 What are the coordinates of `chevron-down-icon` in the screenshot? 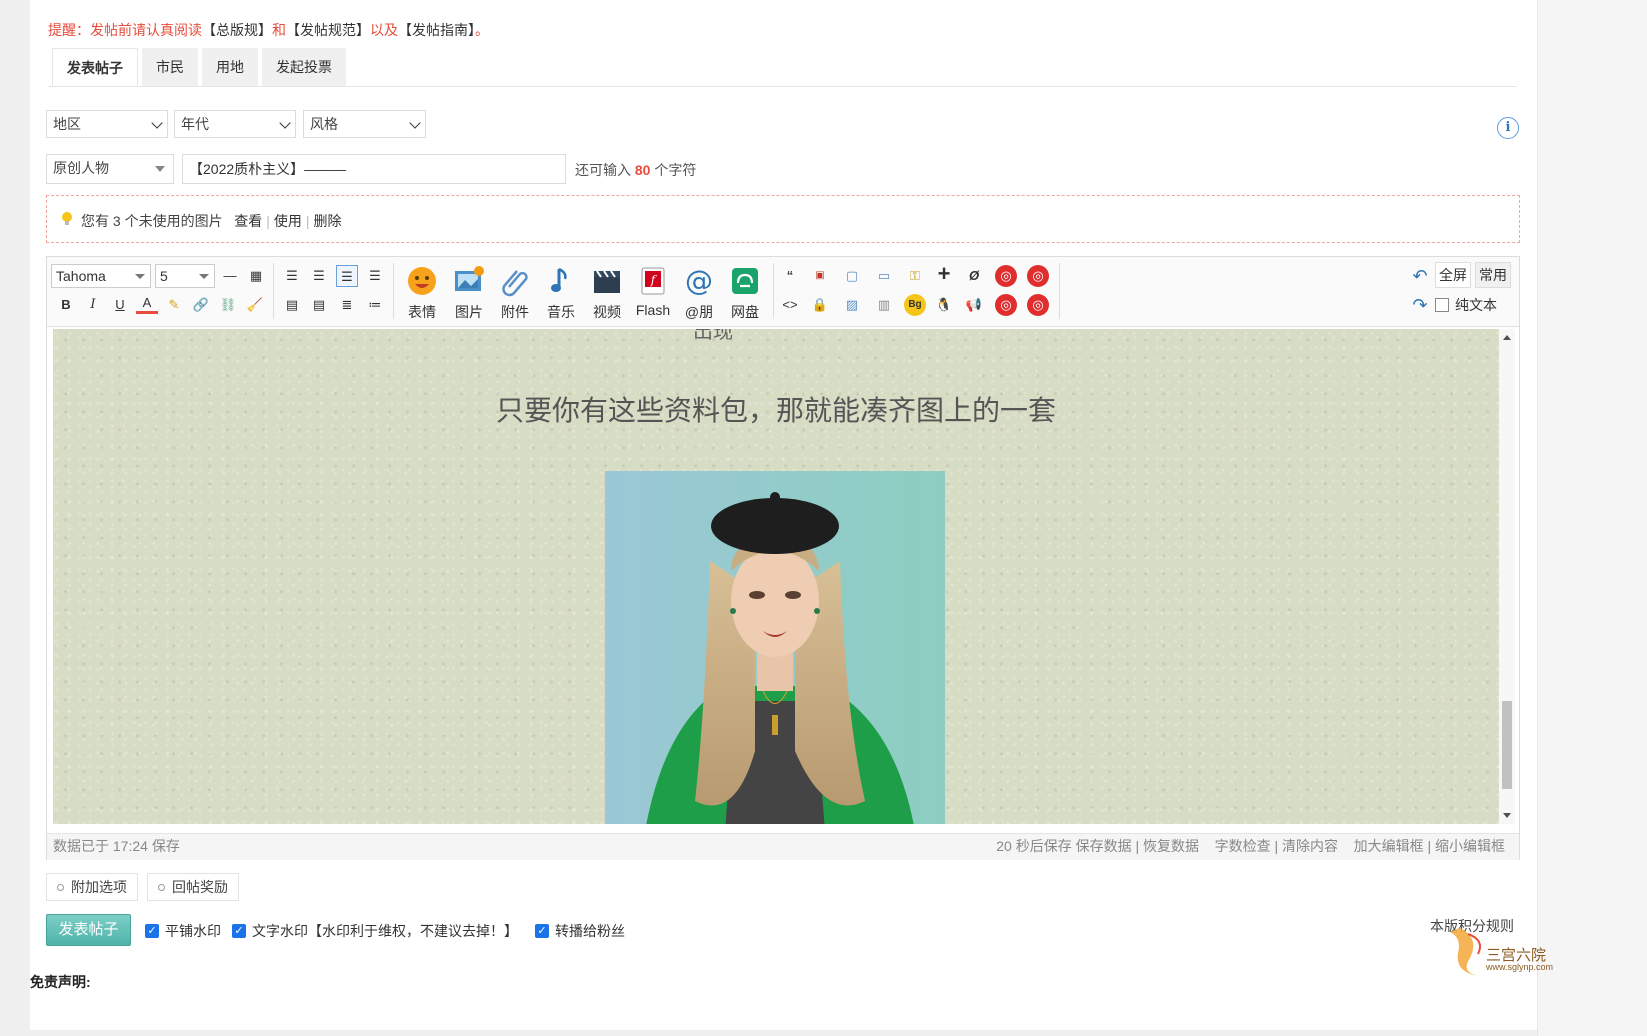 It's located at (157, 123).